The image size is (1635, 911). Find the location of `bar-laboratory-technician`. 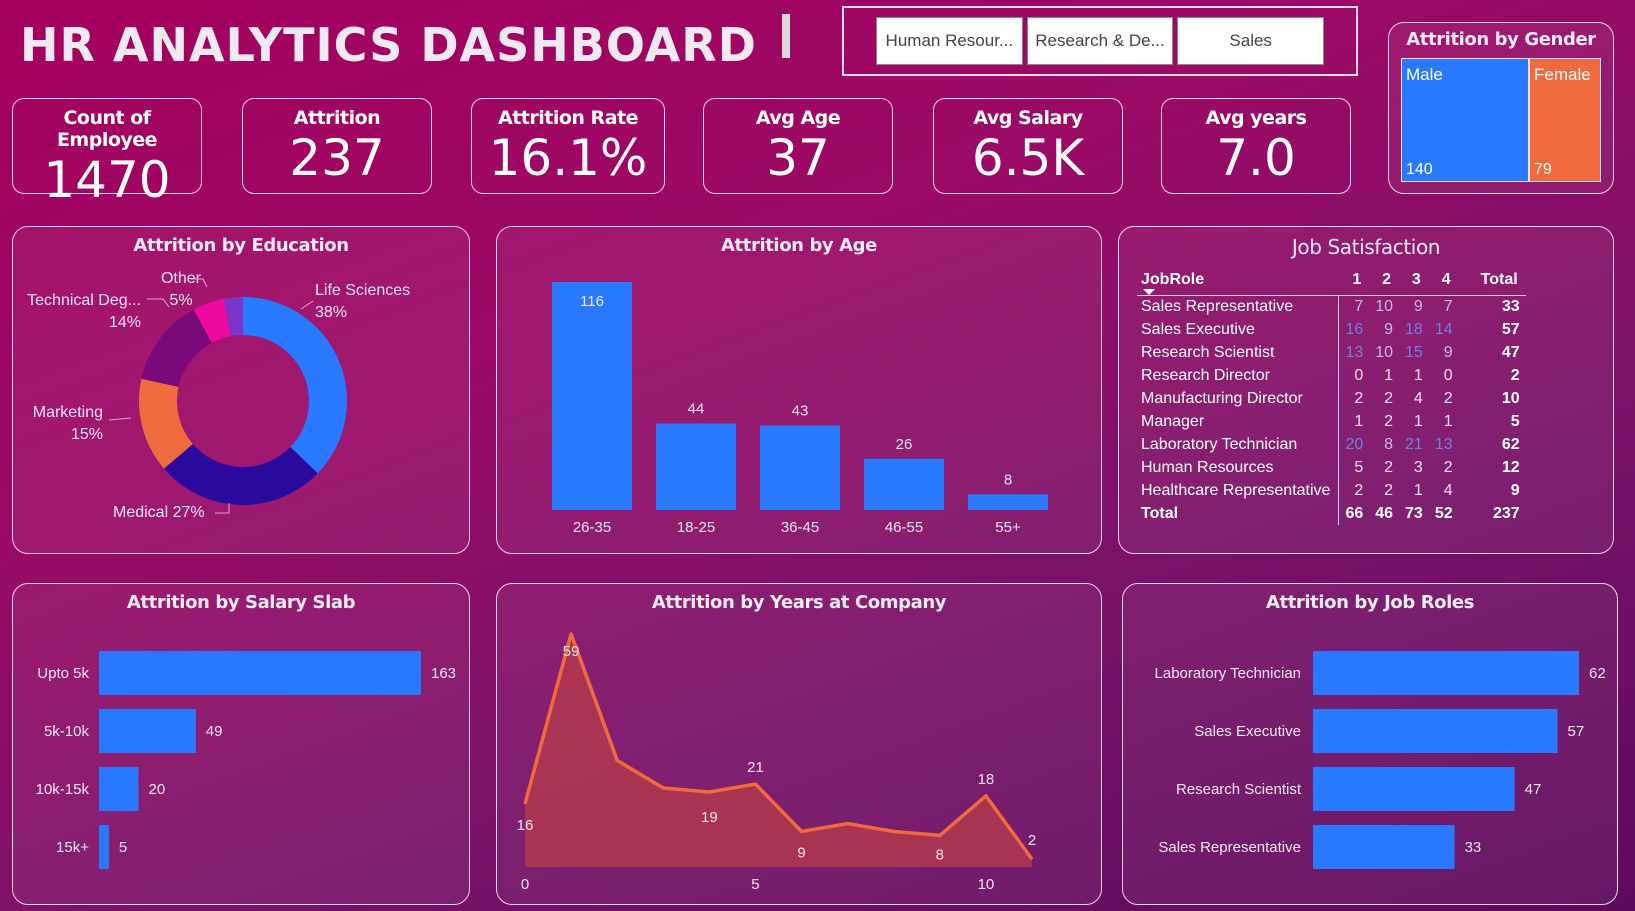

bar-laboratory-technician is located at coordinates (1446, 673).